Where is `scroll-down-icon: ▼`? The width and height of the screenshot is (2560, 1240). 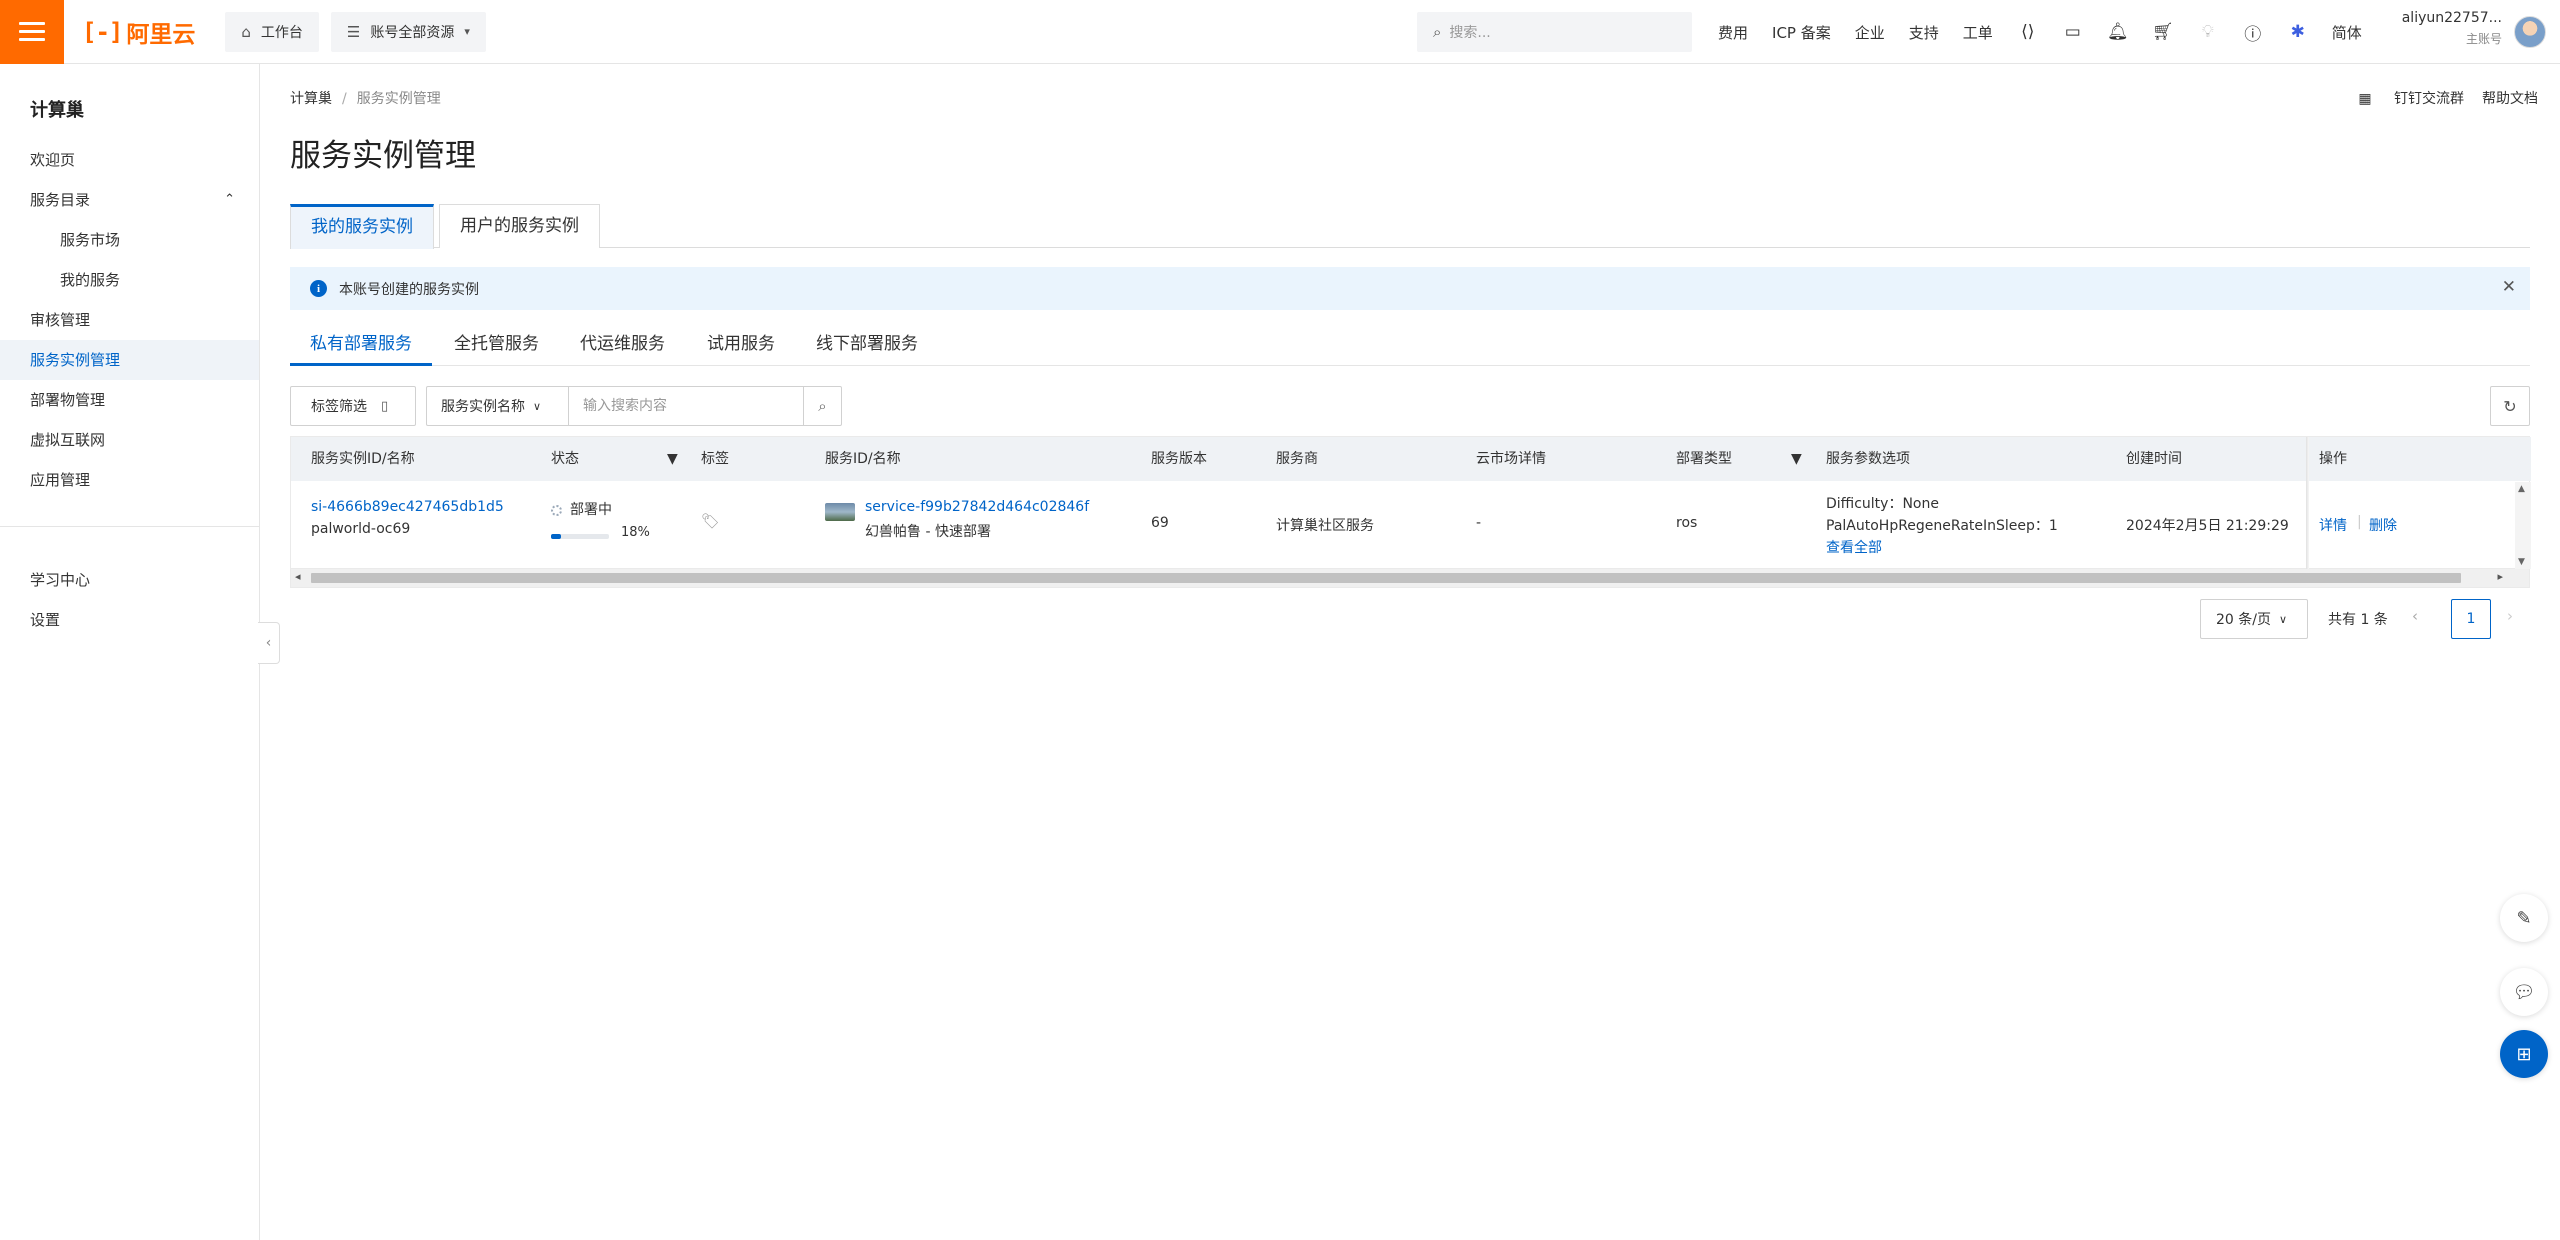
scroll-down-icon: ▼ is located at coordinates (2521, 562).